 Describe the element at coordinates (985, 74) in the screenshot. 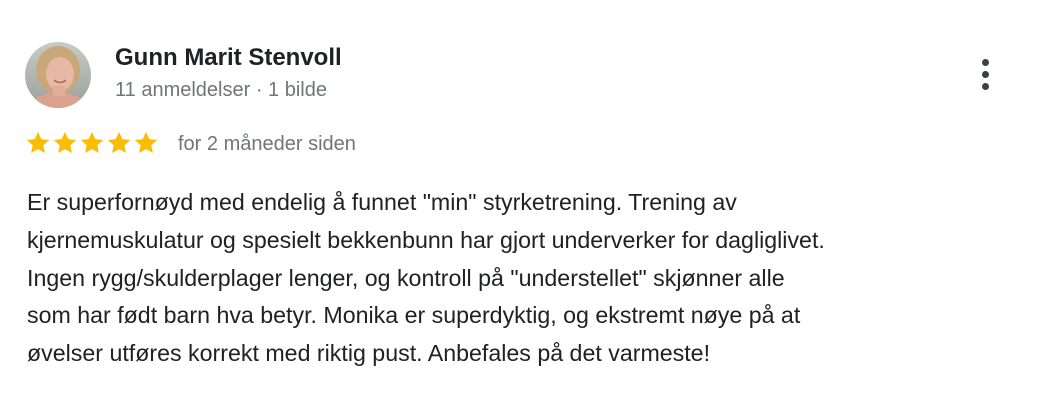

I see `more-options-button` at that location.